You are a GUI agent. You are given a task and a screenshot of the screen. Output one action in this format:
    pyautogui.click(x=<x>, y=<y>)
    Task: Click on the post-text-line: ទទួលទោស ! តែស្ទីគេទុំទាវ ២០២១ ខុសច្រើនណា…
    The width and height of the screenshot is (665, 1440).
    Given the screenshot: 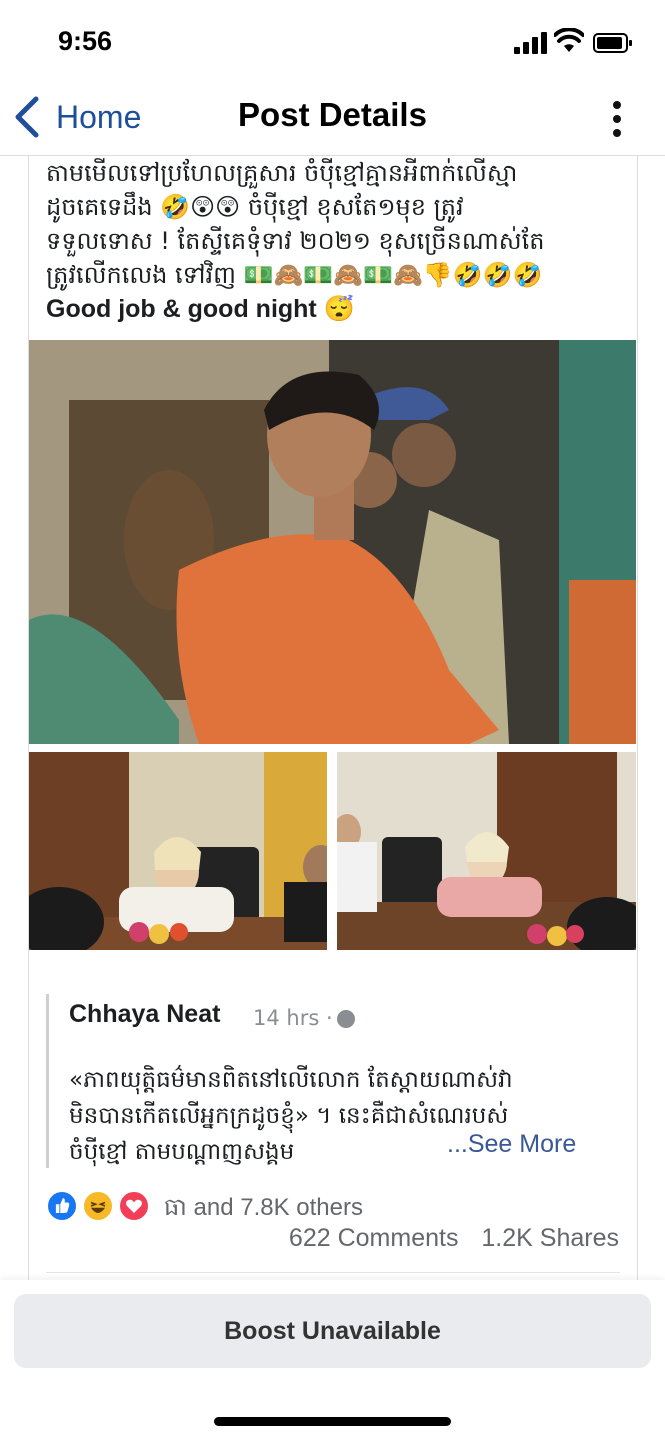 What is the action you would take?
    pyautogui.click(x=295, y=241)
    